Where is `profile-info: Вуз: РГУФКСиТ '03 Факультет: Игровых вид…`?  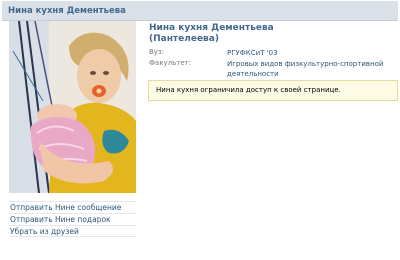
profile-info: Вуз: РГУФКСиТ '03 Факультет: Игровых вид… is located at coordinates (271, 64).